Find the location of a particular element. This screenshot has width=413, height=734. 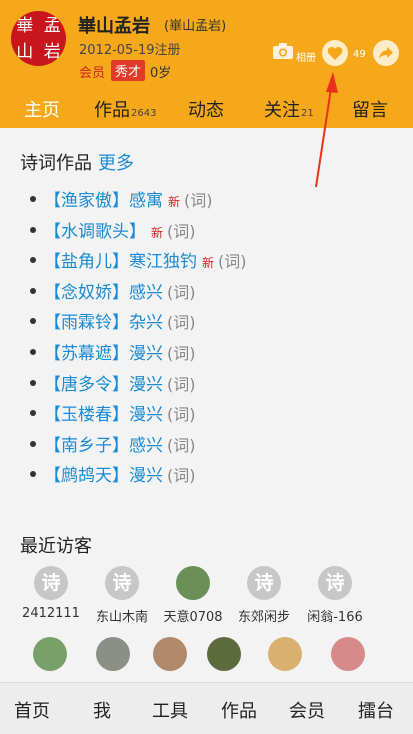

seal-char: 崋 is located at coordinates (25, 26).